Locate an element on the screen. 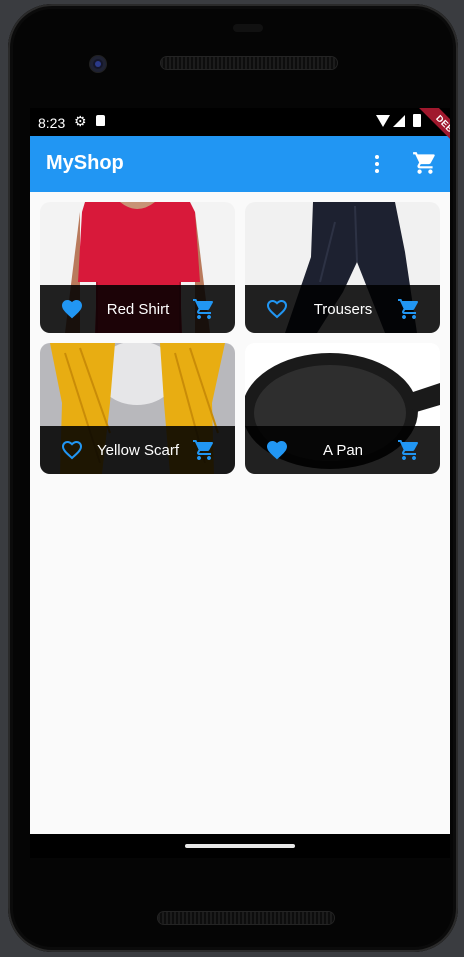  page-title: MyShop is located at coordinates (85, 163).